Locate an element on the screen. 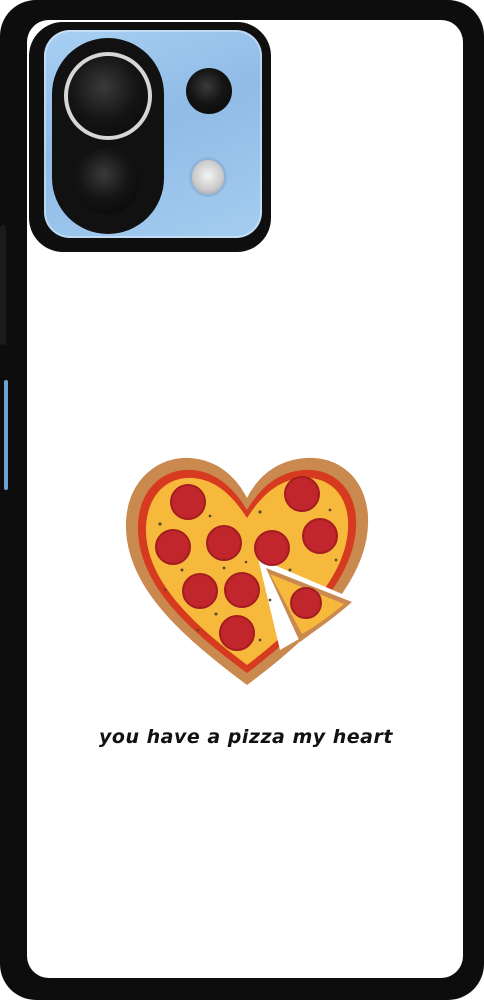 The image size is (484, 1000). pizza-heart-icon is located at coordinates (247, 571).